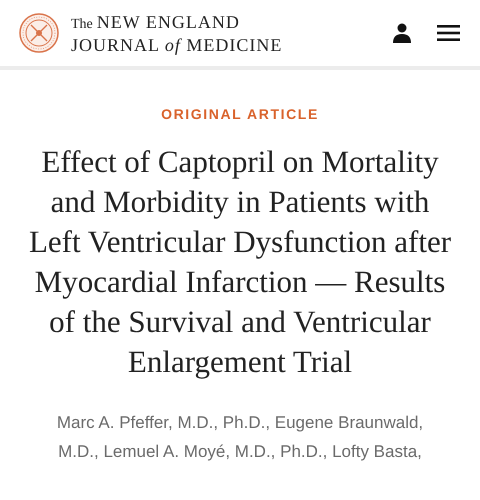  What do you see at coordinates (240, 437) in the screenshot?
I see `article-authors: Marc A. Pfeffer, M.D., Ph.D., Eugene Braunwald, M.D., Lemuel A. Moyé, M.D., Ph.D., Lofty Basta,` at bounding box center [240, 437].